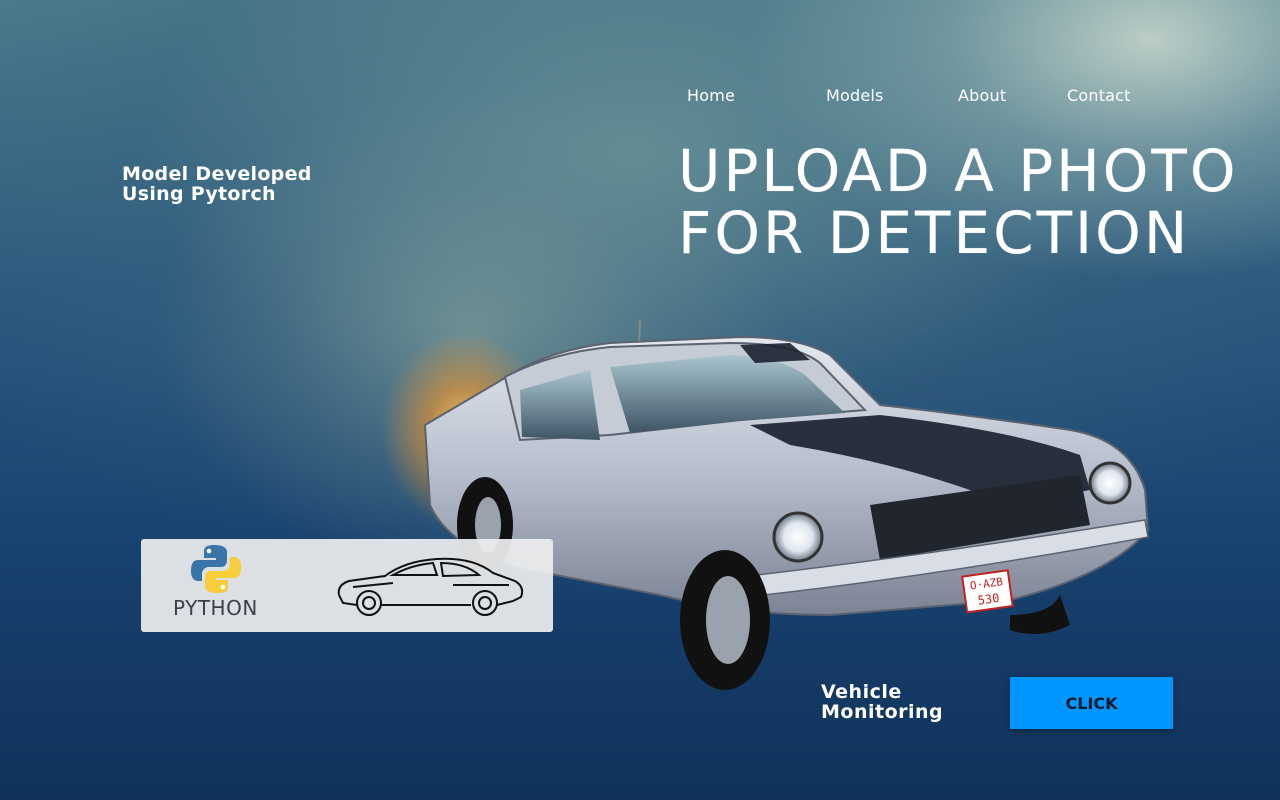 The width and height of the screenshot is (1280, 800). Describe the element at coordinates (982, 95) in the screenshot. I see `nav-about-link: About` at that location.